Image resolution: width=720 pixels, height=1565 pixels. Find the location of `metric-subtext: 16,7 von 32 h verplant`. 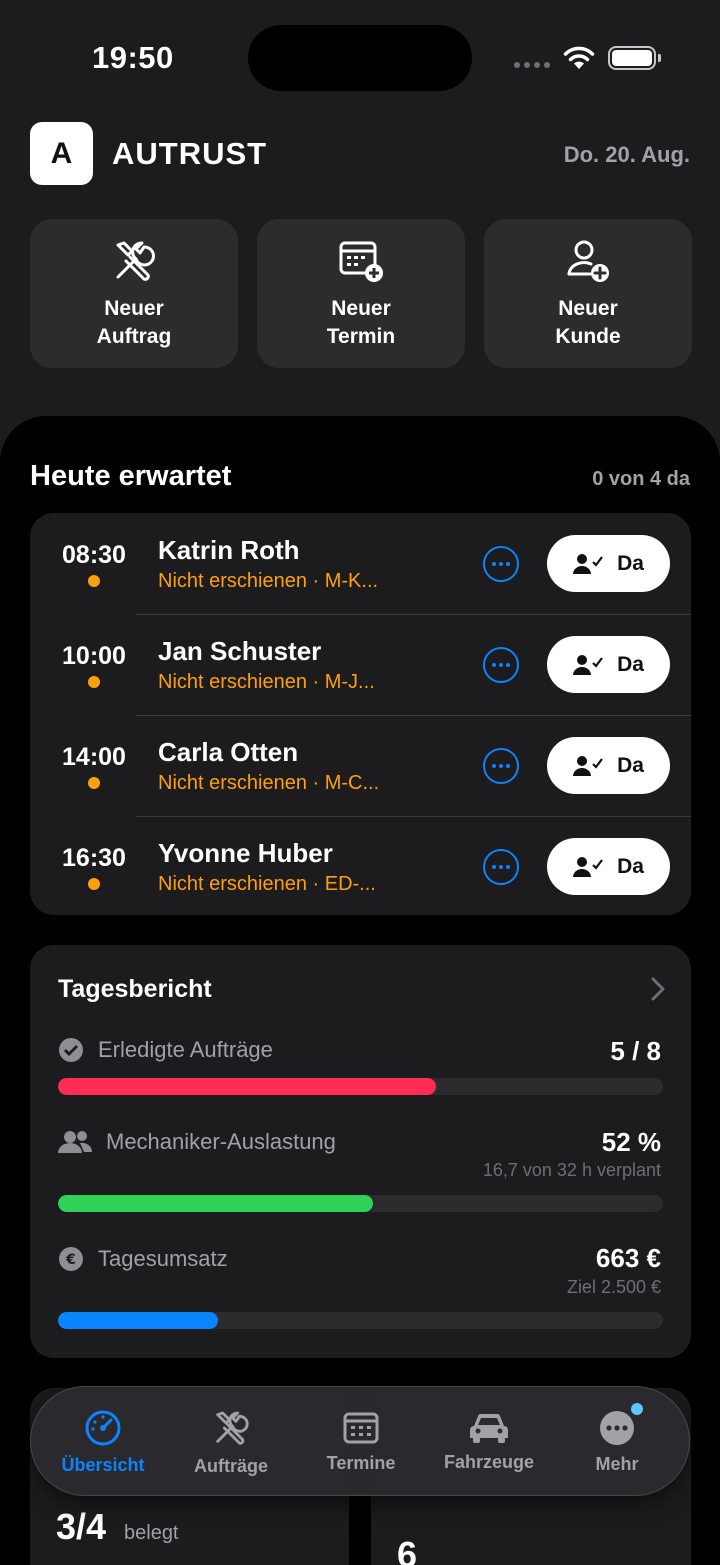

metric-subtext: 16,7 von 32 h verplant is located at coordinates (571, 1170).